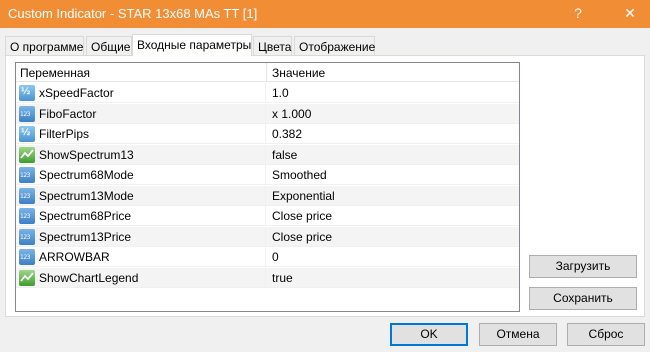 This screenshot has width=650, height=352. Describe the element at coordinates (287, 134) in the screenshot. I see `parameter-value: 0.382` at that location.